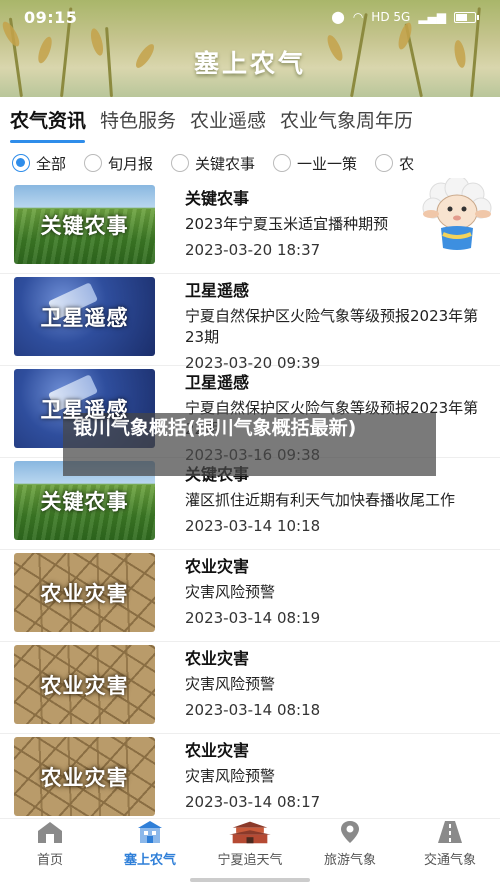 This screenshot has height=888, width=500. Describe the element at coordinates (350, 853) in the screenshot. I see `nav-travel-weather: 旅游气象` at that location.